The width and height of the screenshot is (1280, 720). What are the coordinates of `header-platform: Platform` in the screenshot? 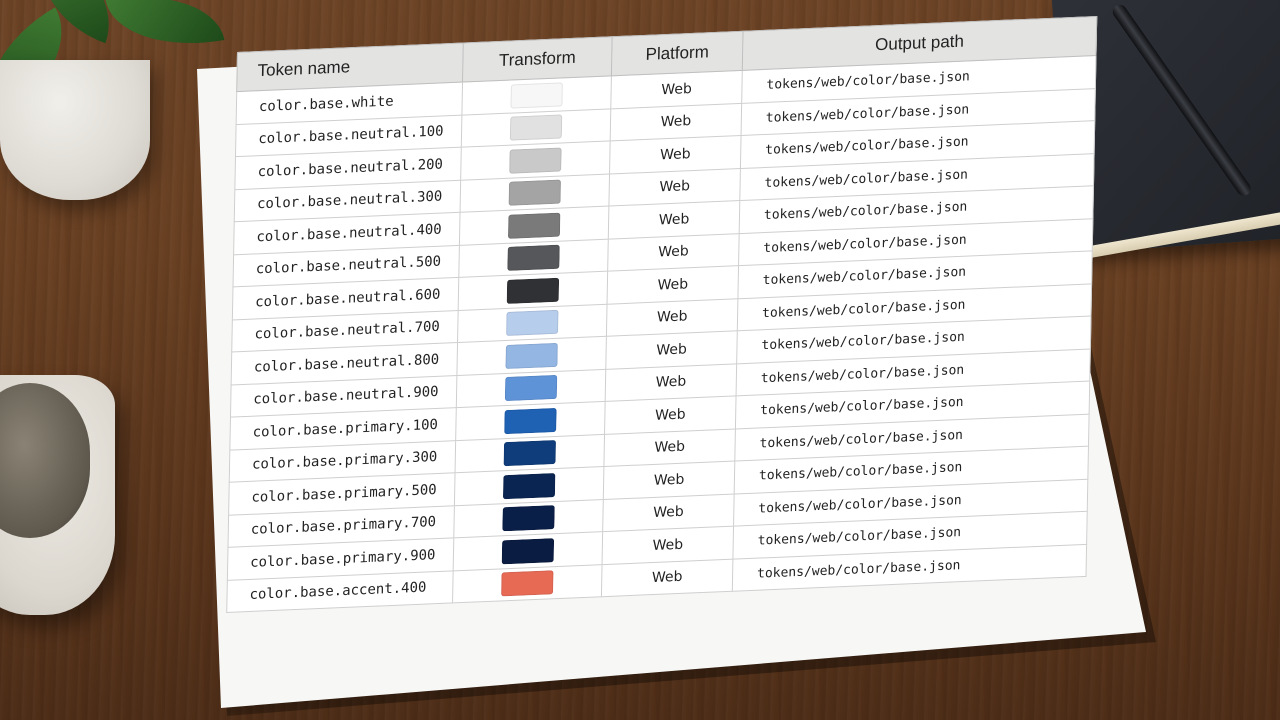 It's located at (677, 53).